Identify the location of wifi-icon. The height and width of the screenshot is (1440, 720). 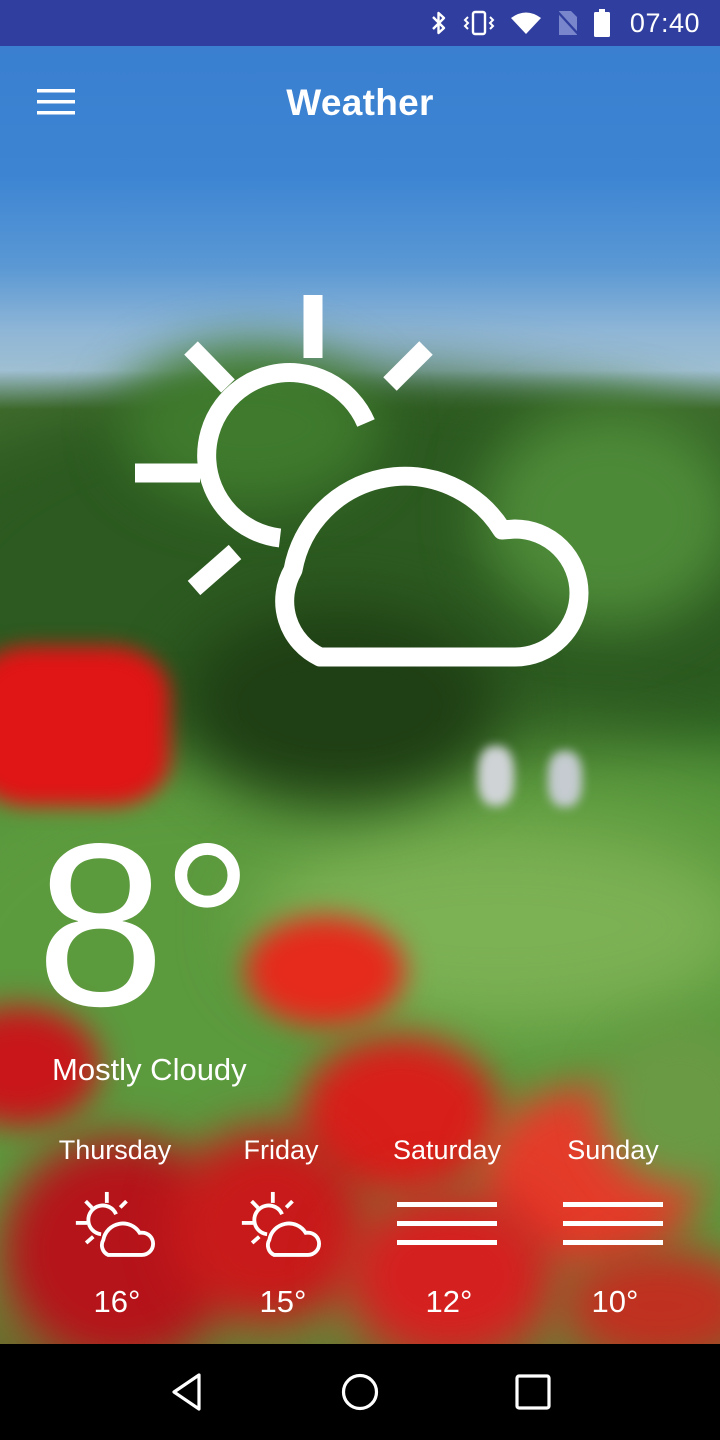
(526, 23).